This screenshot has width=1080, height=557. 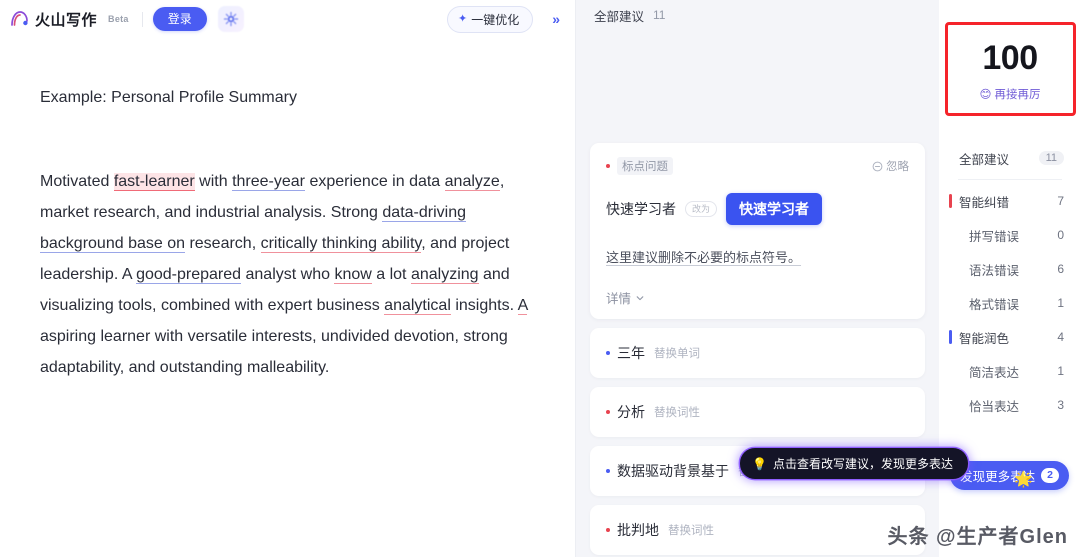 I want to click on list-item-word: 数据驱动背景基于, so click(x=673, y=471).